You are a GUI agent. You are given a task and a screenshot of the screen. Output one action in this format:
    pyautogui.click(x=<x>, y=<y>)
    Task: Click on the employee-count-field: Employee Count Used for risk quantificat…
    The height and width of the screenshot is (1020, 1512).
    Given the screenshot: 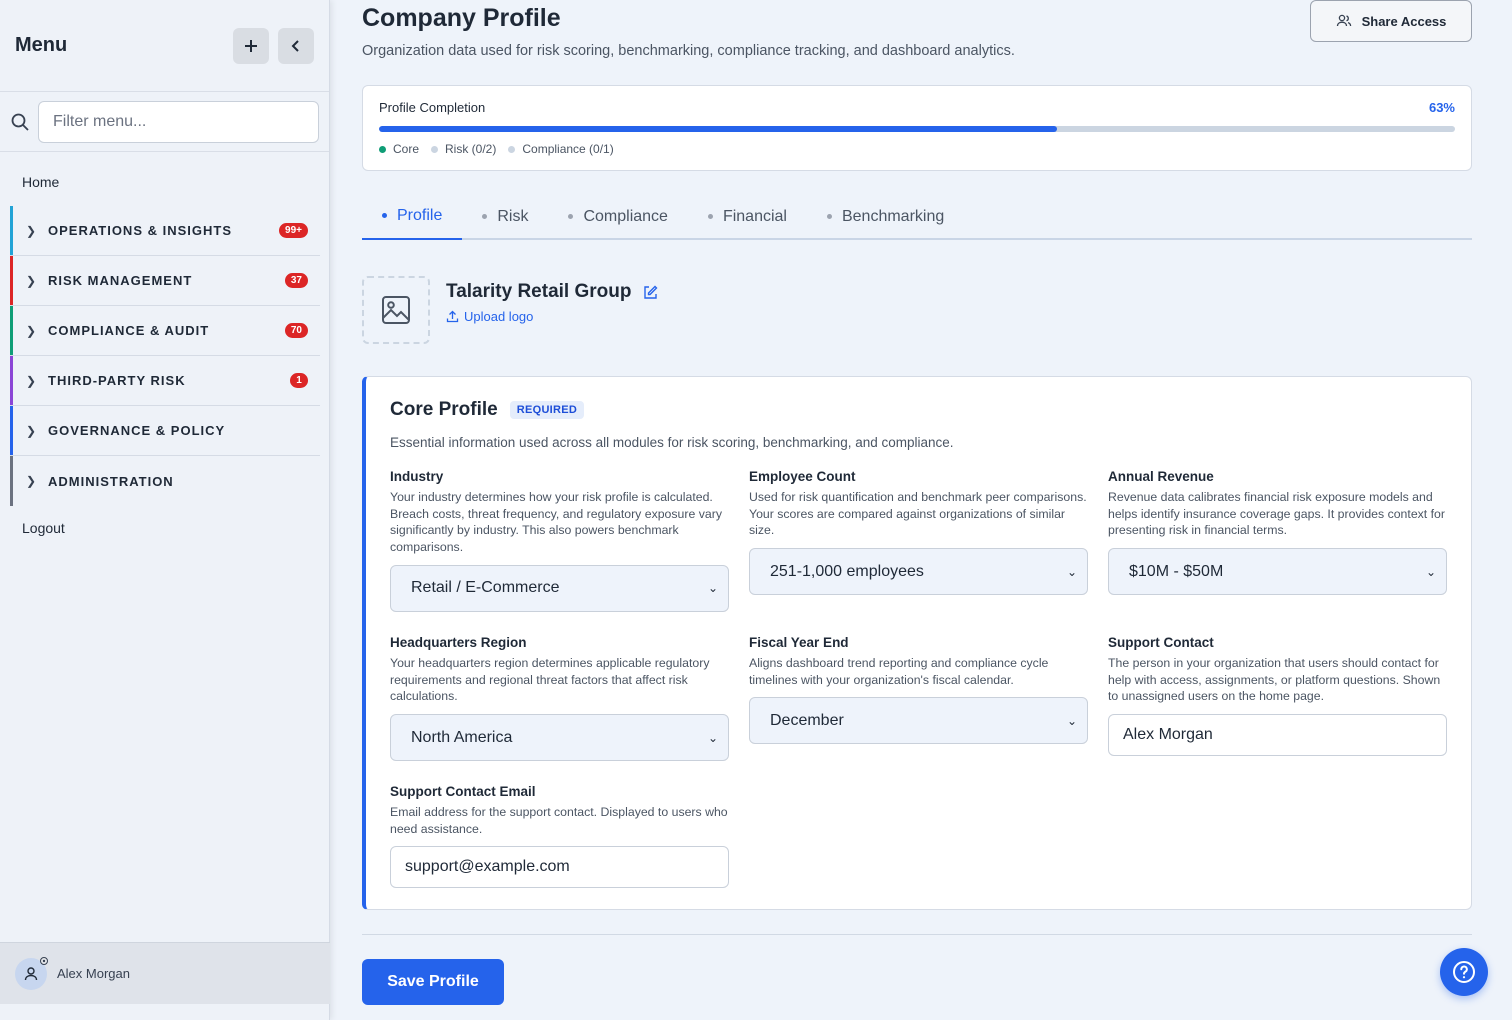 What is the action you would take?
    pyautogui.click(x=918, y=532)
    